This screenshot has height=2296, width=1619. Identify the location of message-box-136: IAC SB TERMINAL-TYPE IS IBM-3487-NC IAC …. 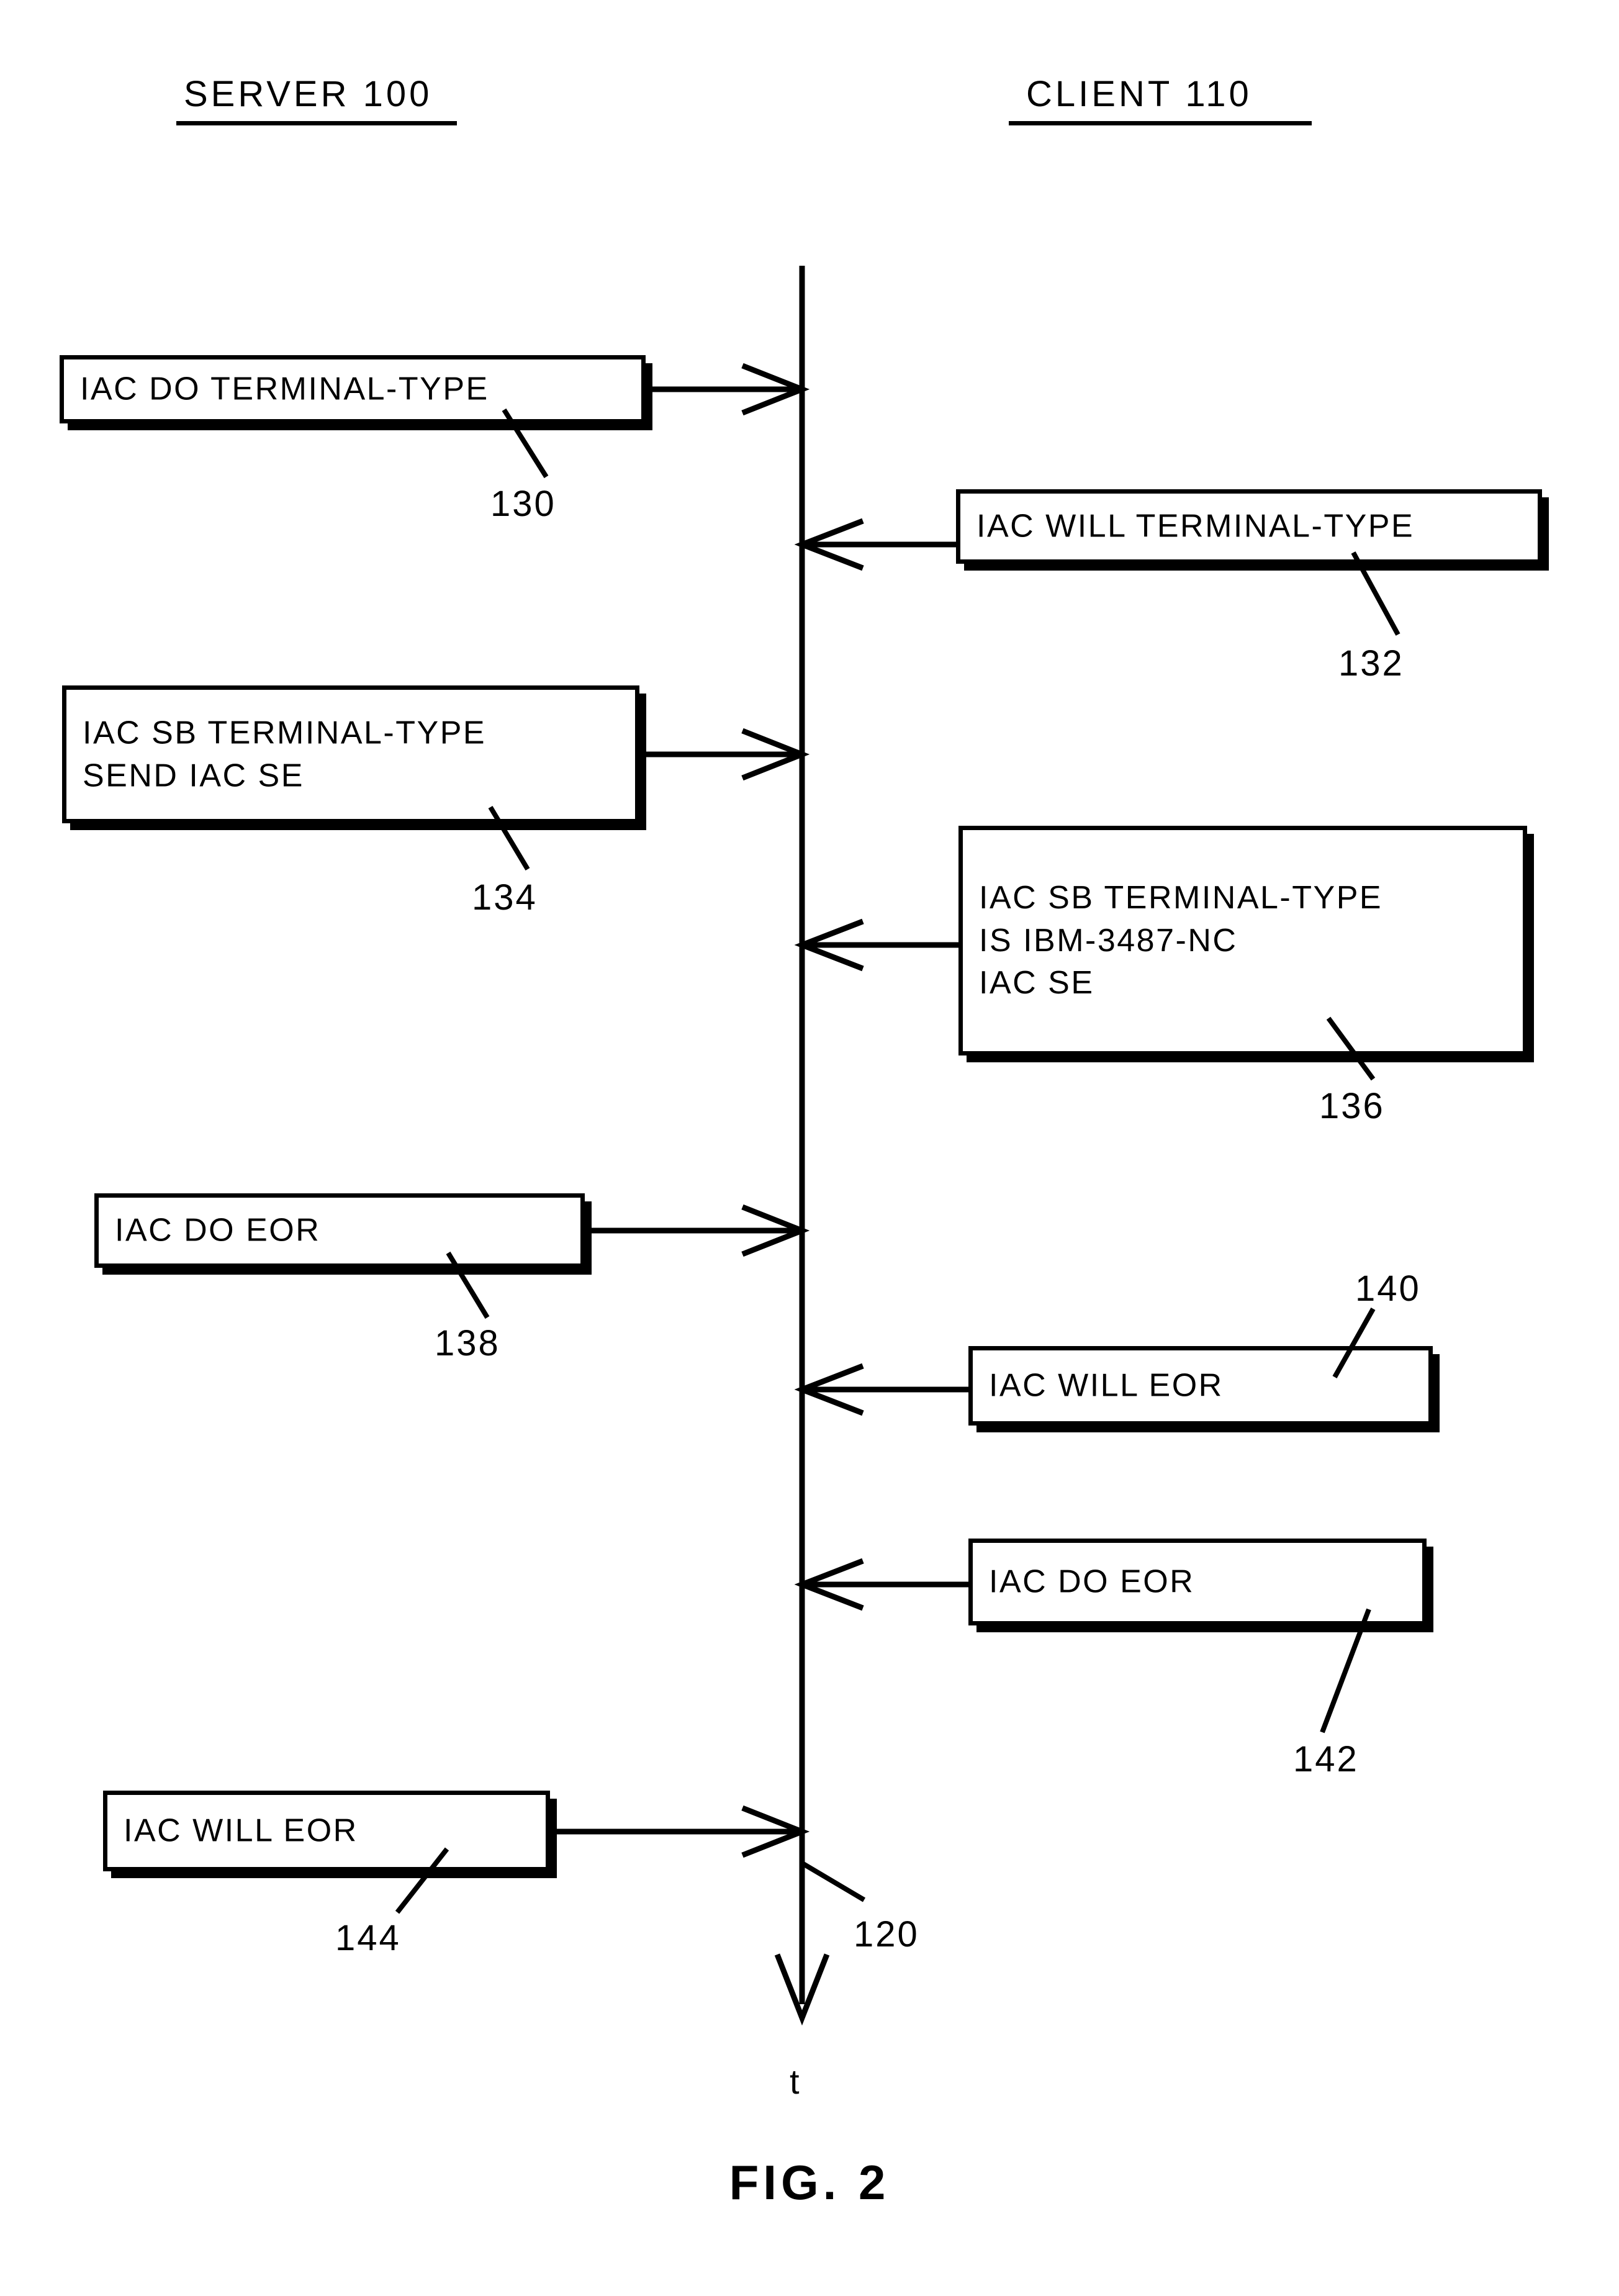
(1242, 940).